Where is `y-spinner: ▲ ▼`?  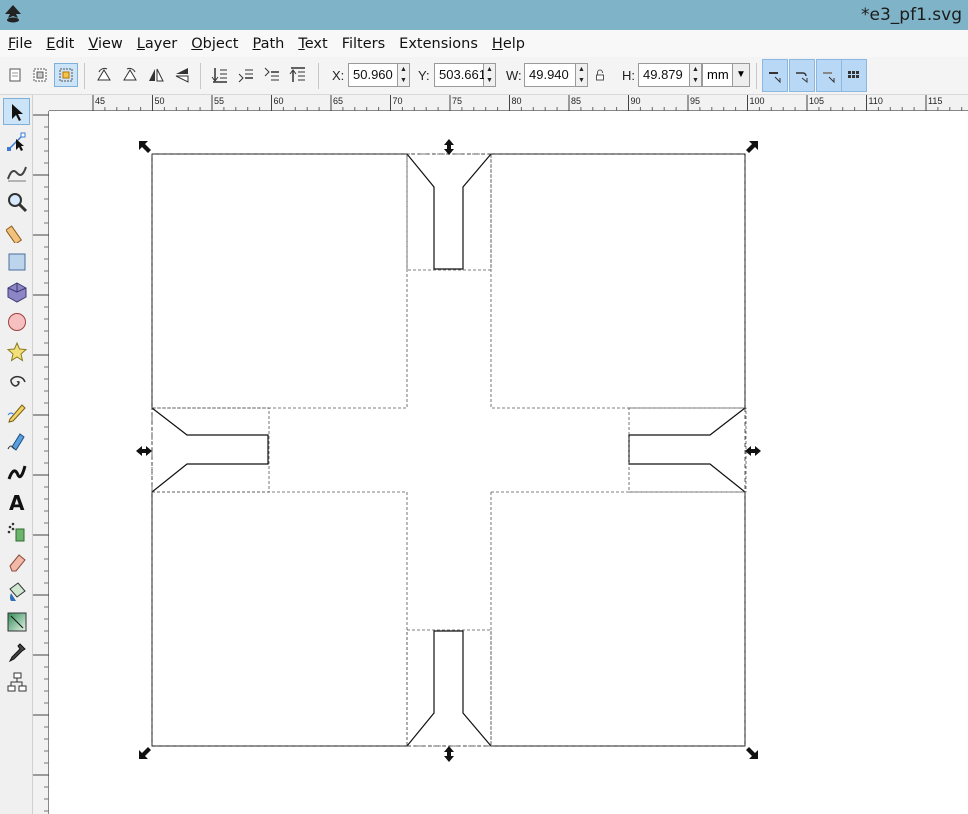
y-spinner: ▲ ▼ is located at coordinates (490, 75).